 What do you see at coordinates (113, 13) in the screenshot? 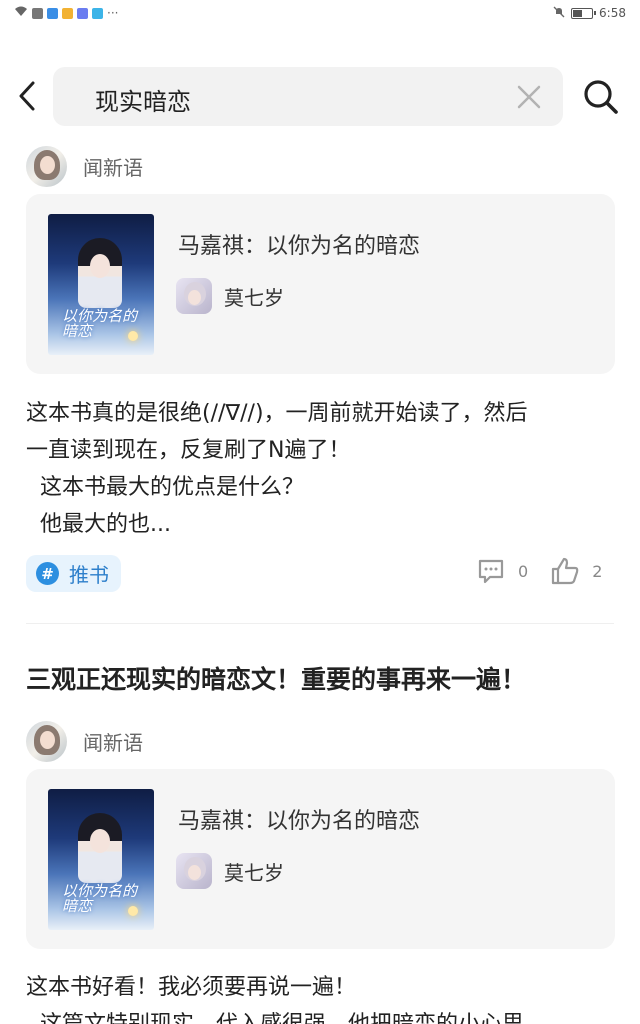
I see `more-notifications-icon: ···` at bounding box center [113, 13].